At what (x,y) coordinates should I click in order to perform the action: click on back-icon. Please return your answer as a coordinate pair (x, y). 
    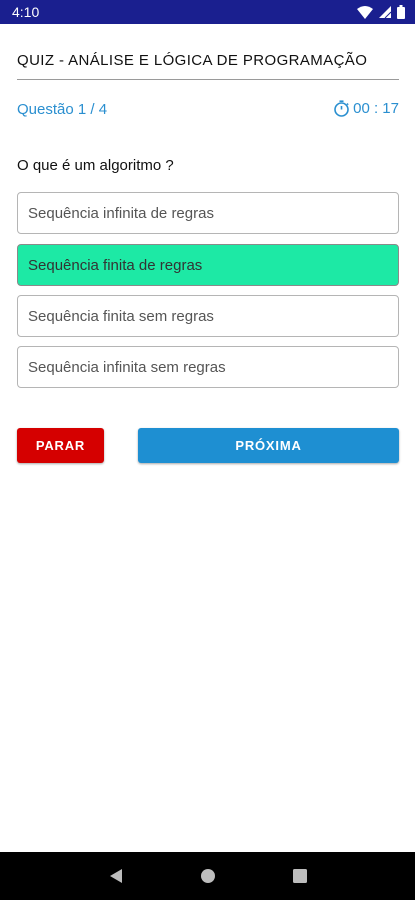
    Looking at the image, I should click on (116, 876).